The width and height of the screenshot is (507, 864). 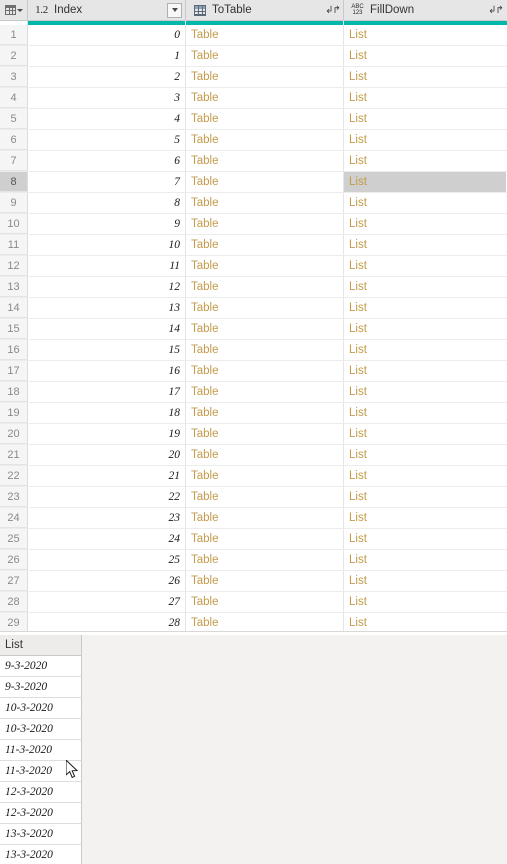 I want to click on row-number: 20, so click(x=14, y=434).